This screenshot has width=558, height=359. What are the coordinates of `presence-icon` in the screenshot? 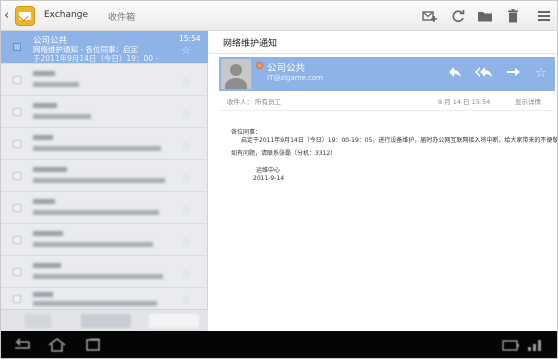 It's located at (259, 65).